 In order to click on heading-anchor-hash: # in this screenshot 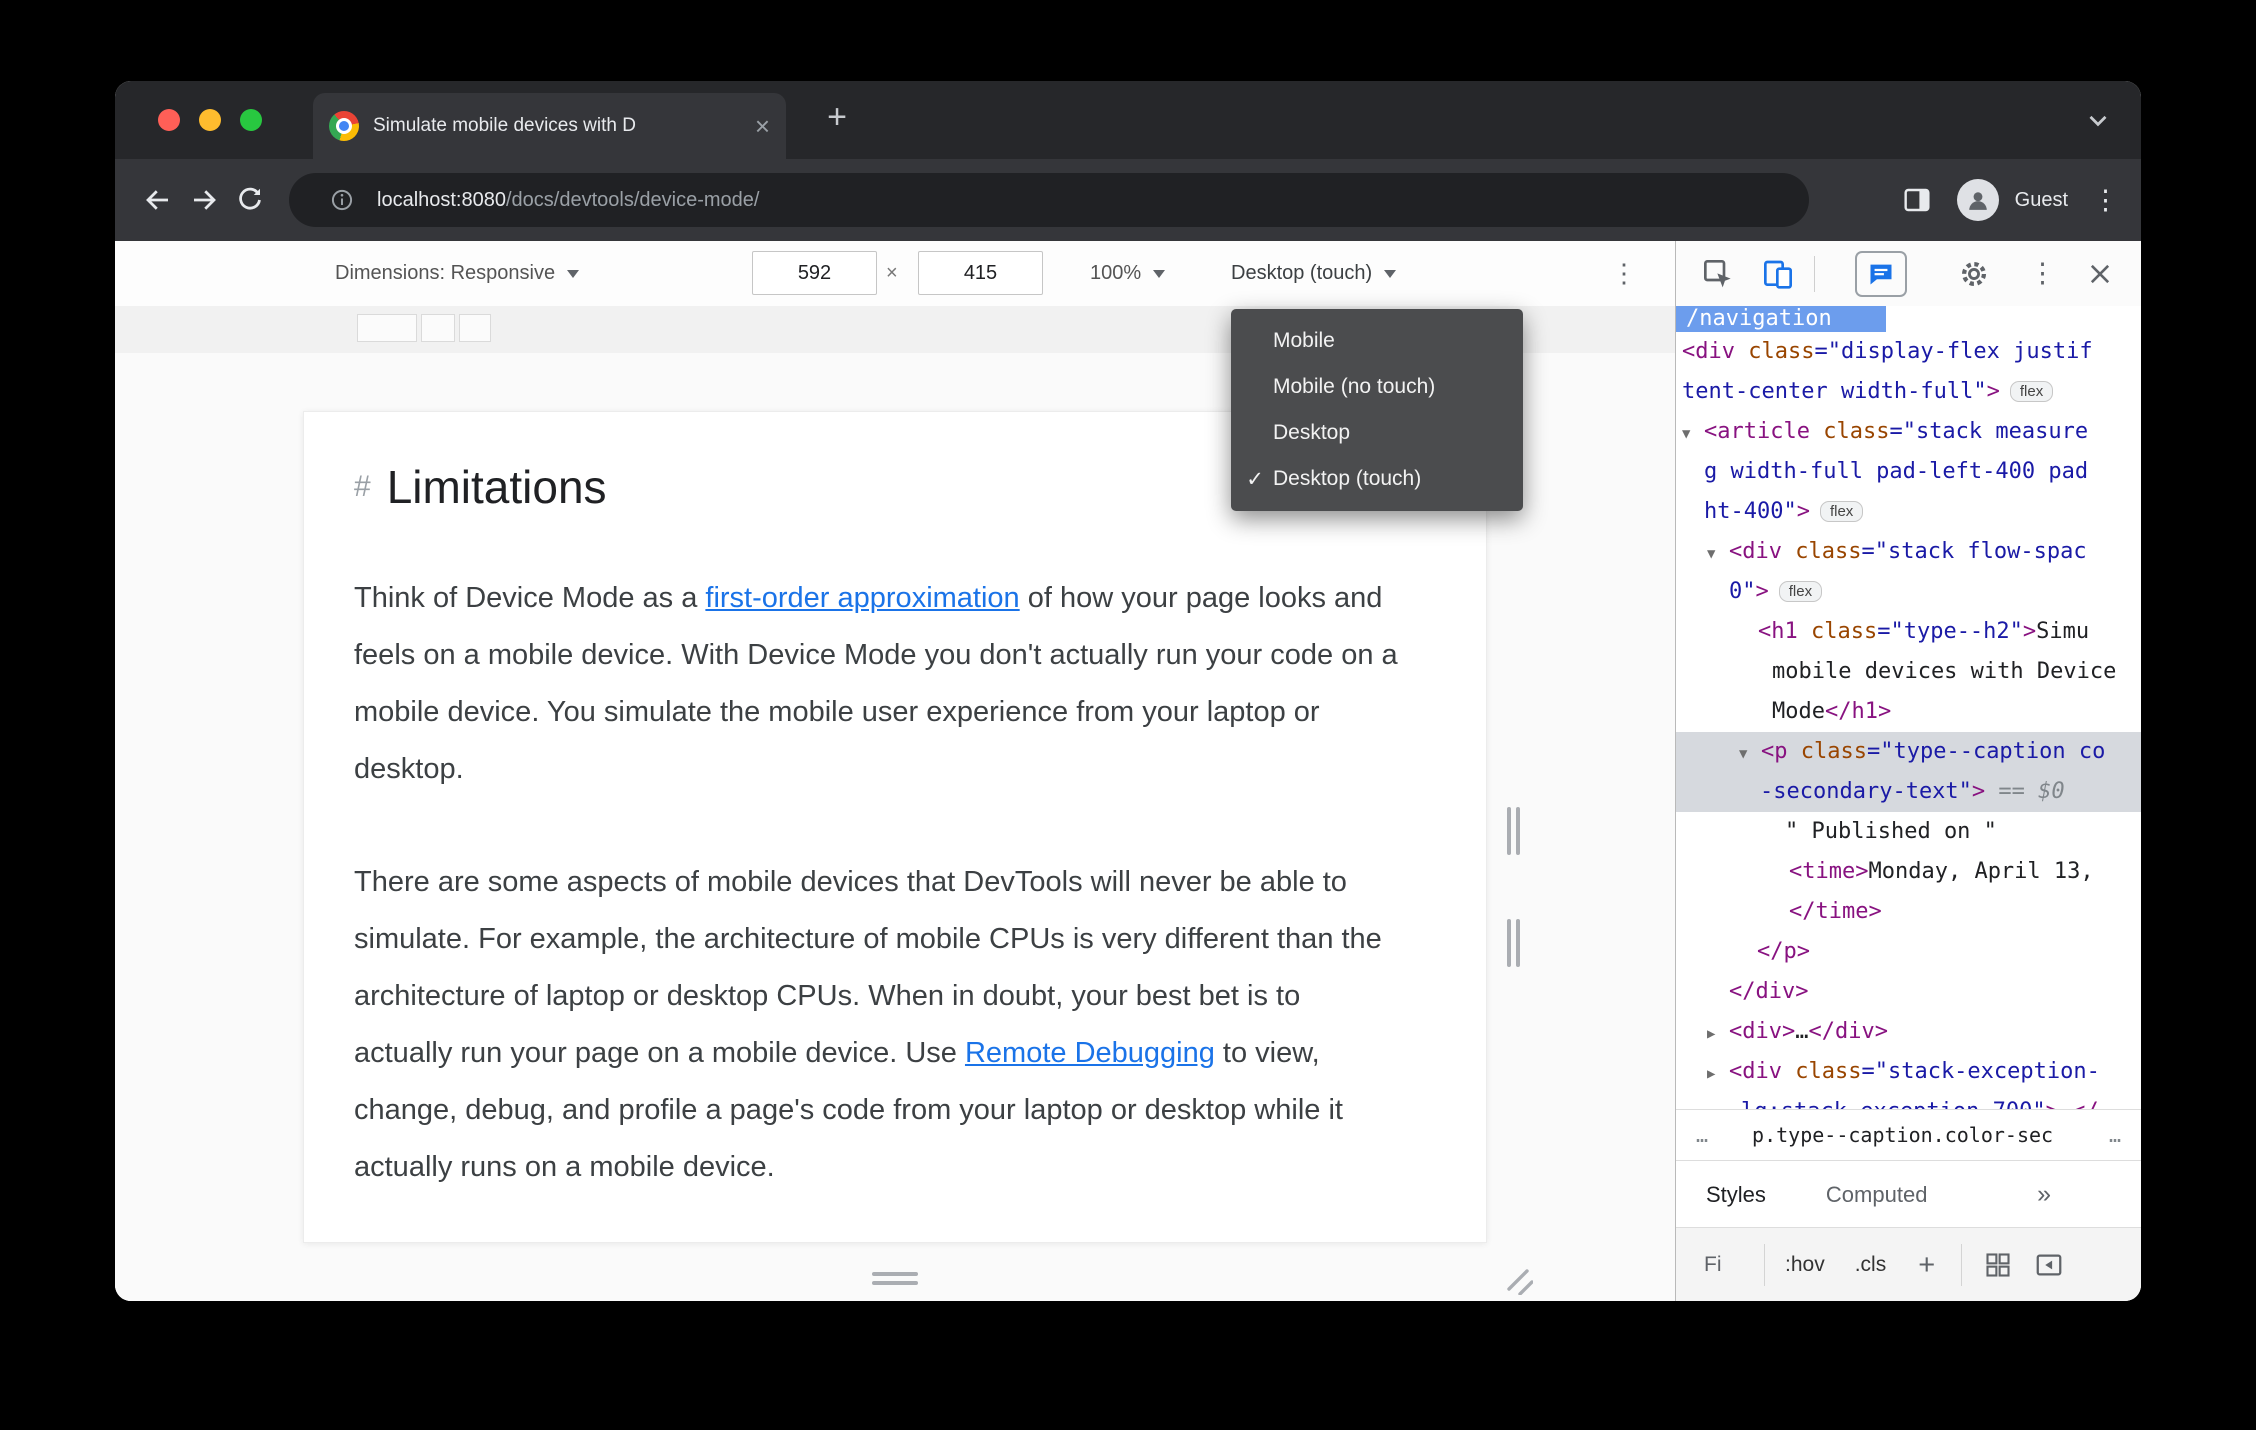, I will do `click(362, 487)`.